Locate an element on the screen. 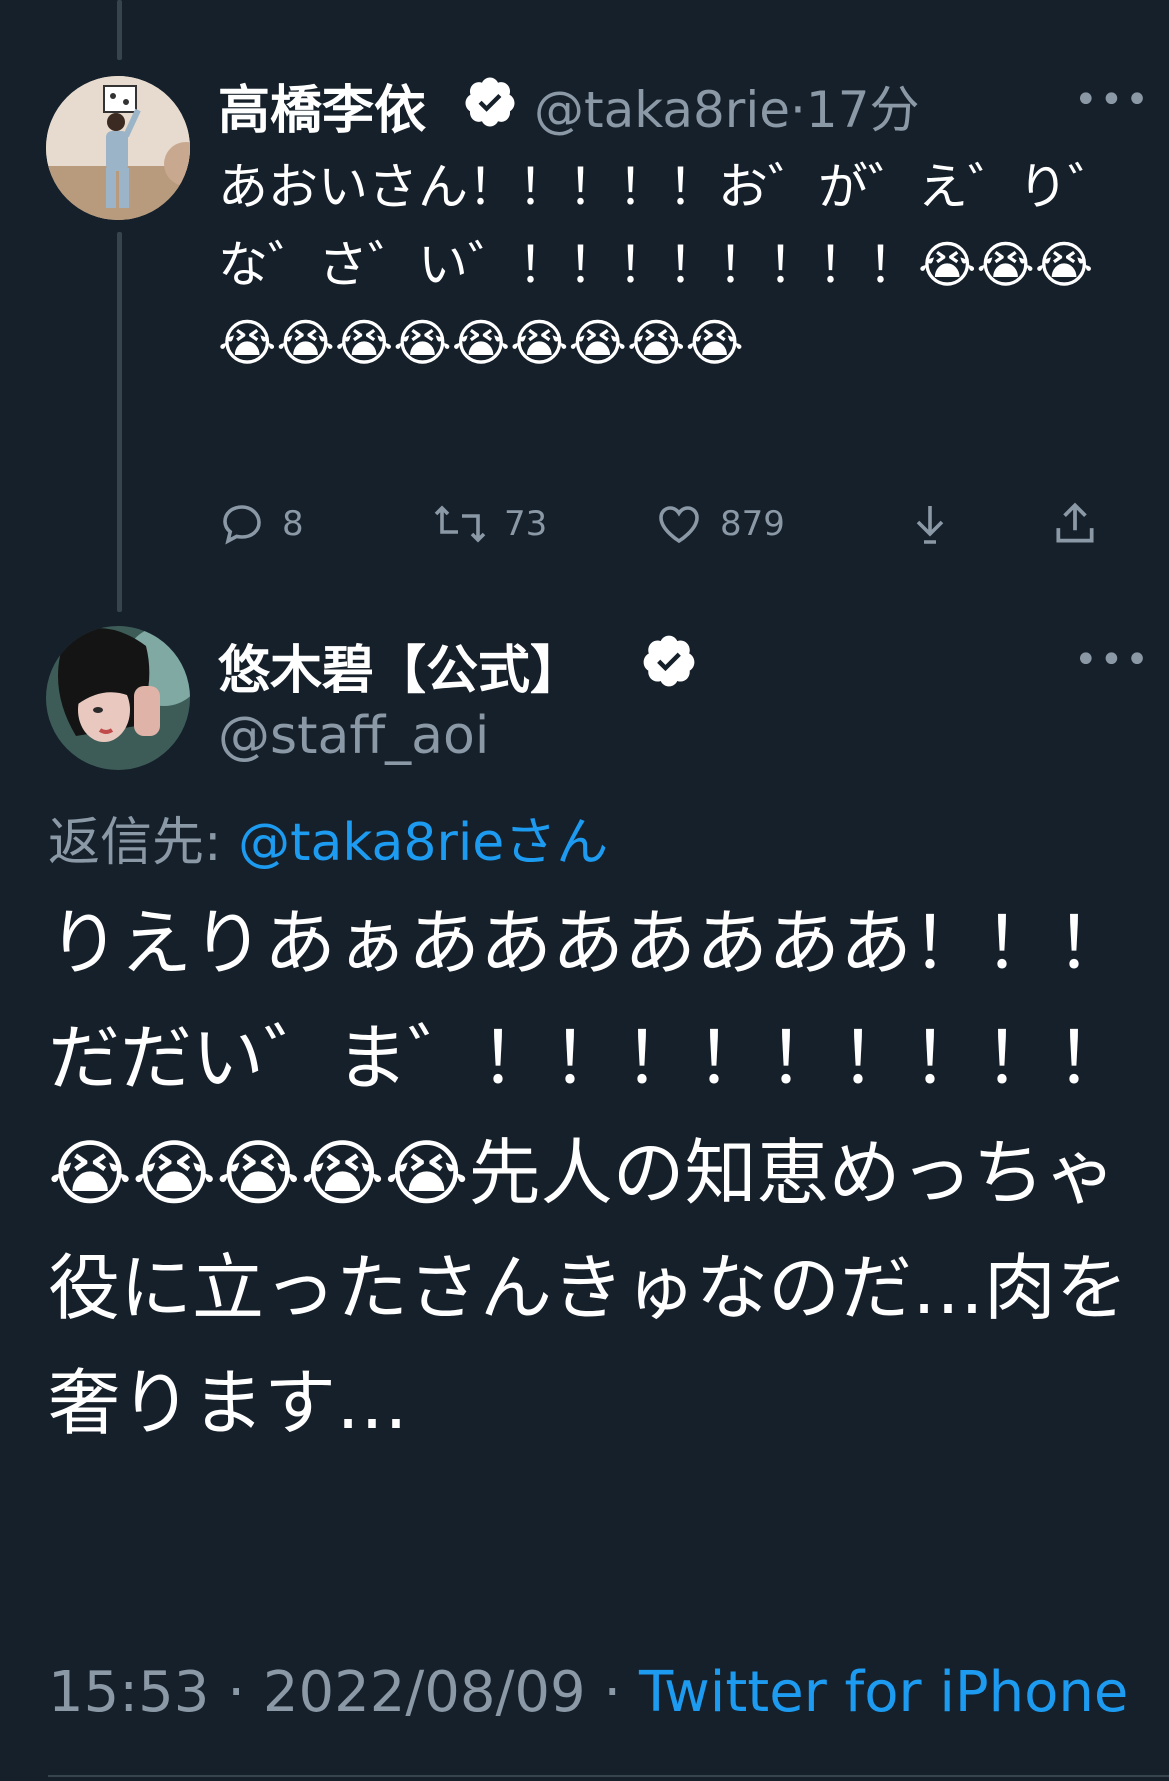  thread-line-middle is located at coordinates (119, 422).